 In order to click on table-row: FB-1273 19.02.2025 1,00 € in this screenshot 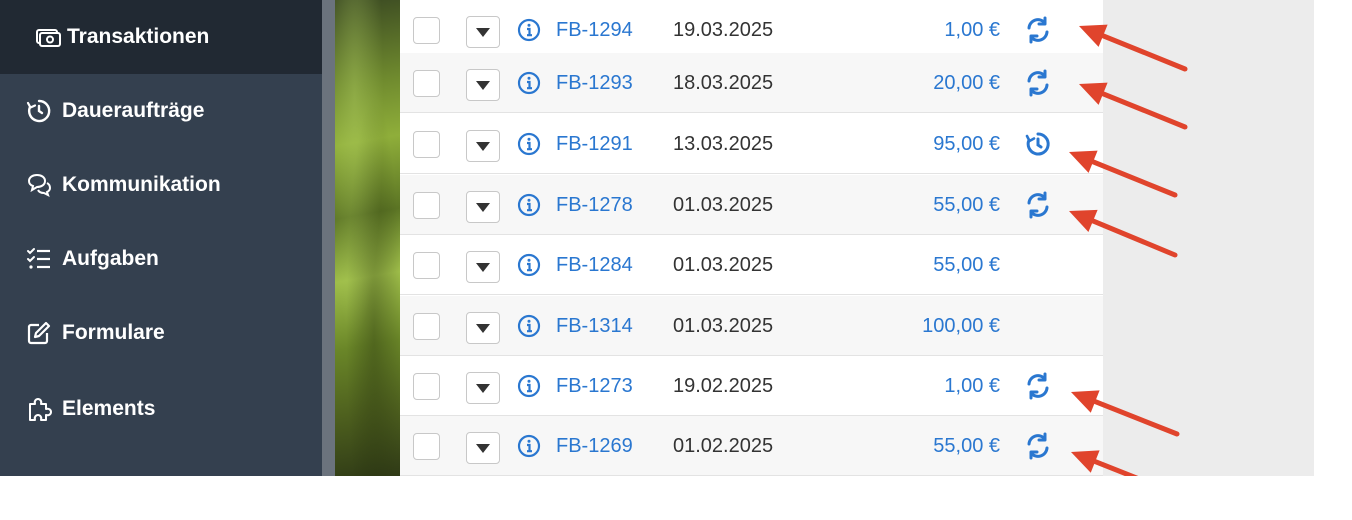, I will do `click(751, 386)`.